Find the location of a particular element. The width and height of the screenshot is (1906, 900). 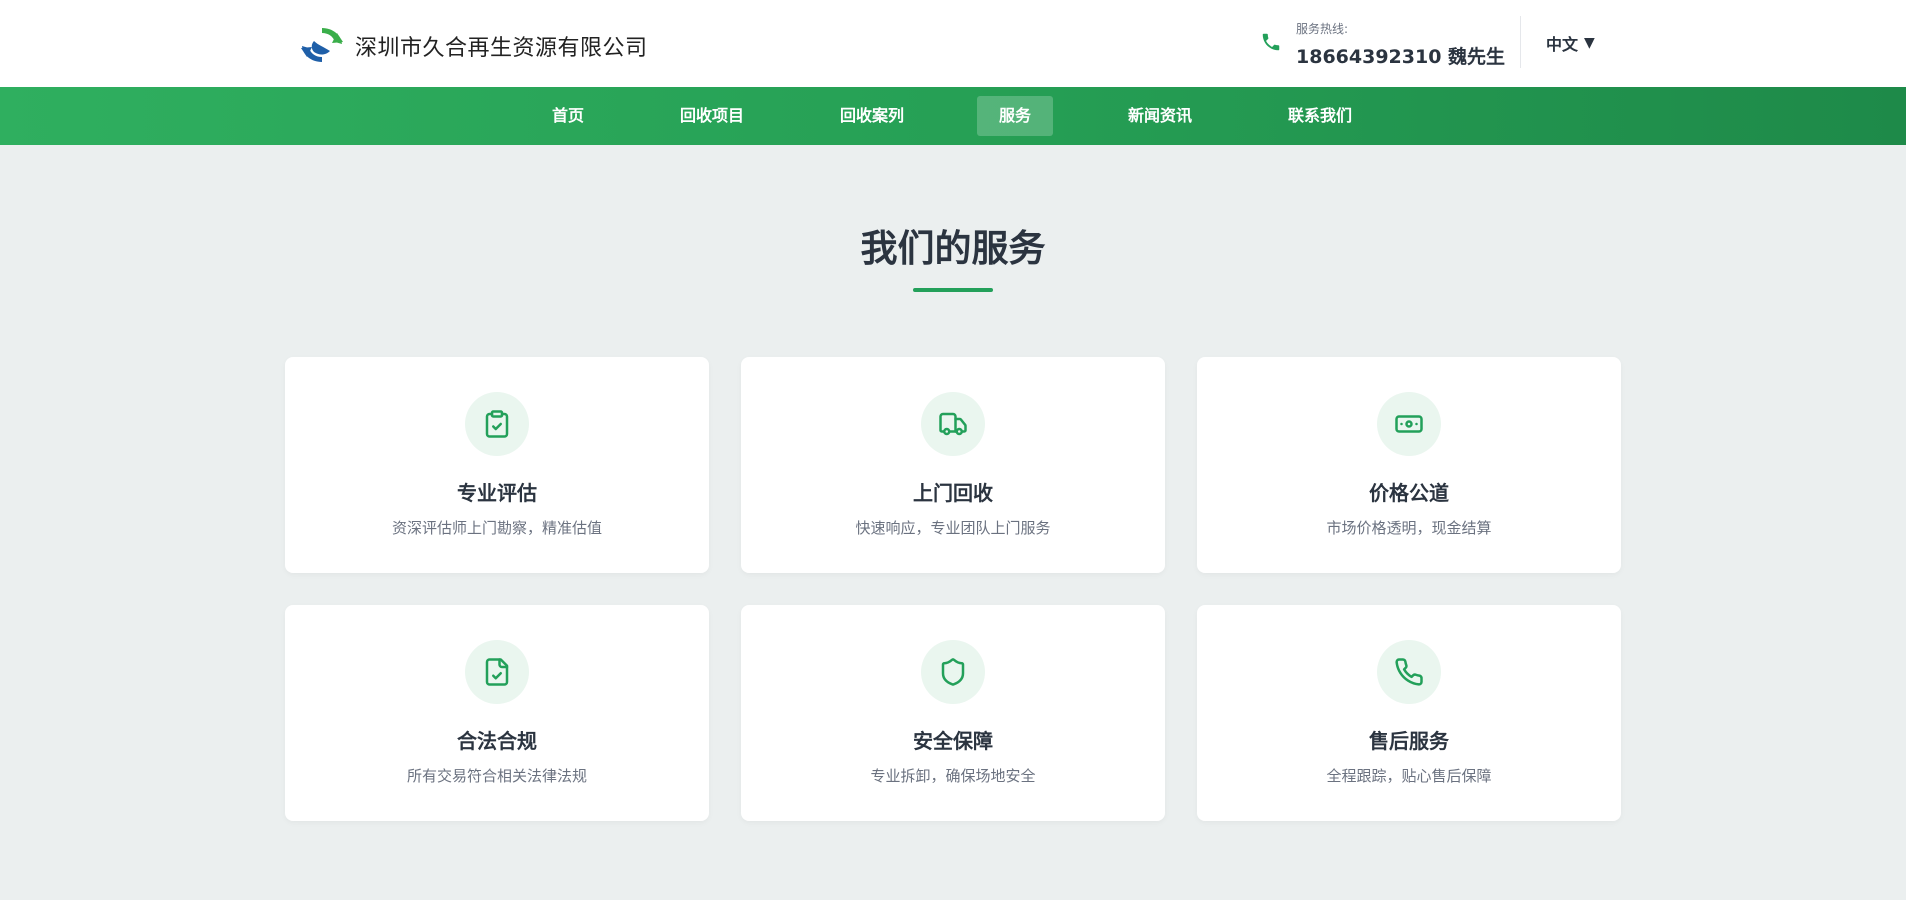

service-card-after-sales: 售后服务 全程跟踪，贴心售后保障 is located at coordinates (1409, 713).